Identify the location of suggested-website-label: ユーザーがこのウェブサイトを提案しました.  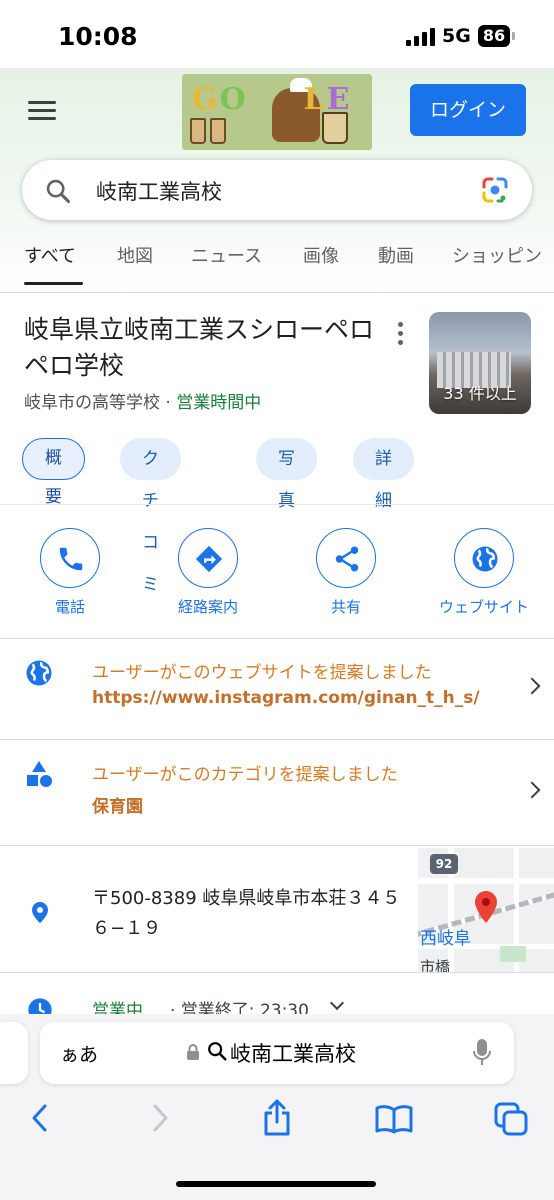
(262, 673).